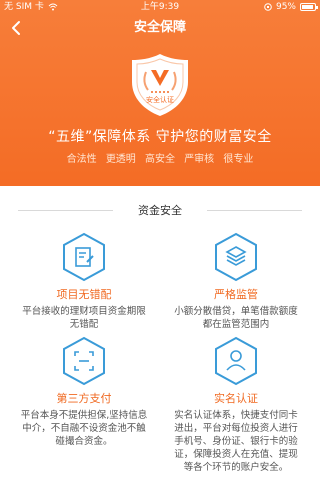 This screenshot has width=320, height=480. I want to click on feature-tag: 高安全, so click(160, 159).